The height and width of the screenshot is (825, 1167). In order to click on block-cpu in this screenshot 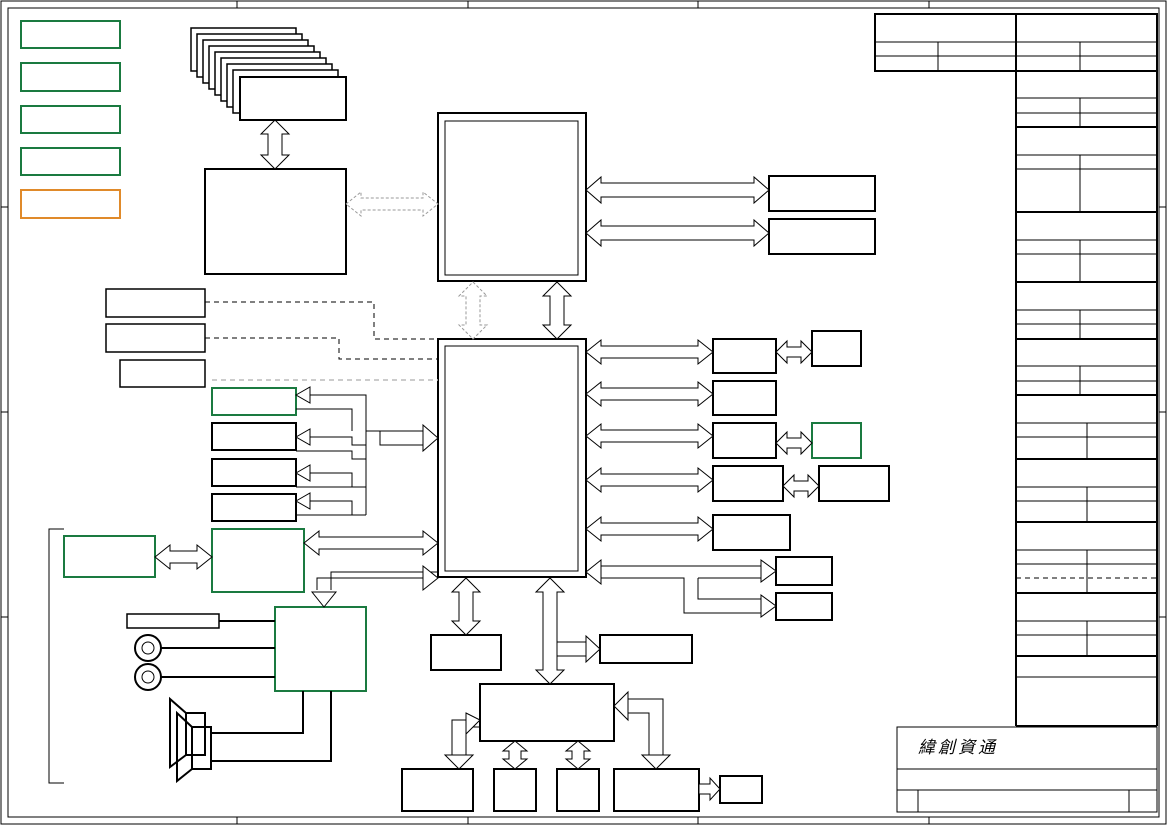, I will do `click(512, 197)`.